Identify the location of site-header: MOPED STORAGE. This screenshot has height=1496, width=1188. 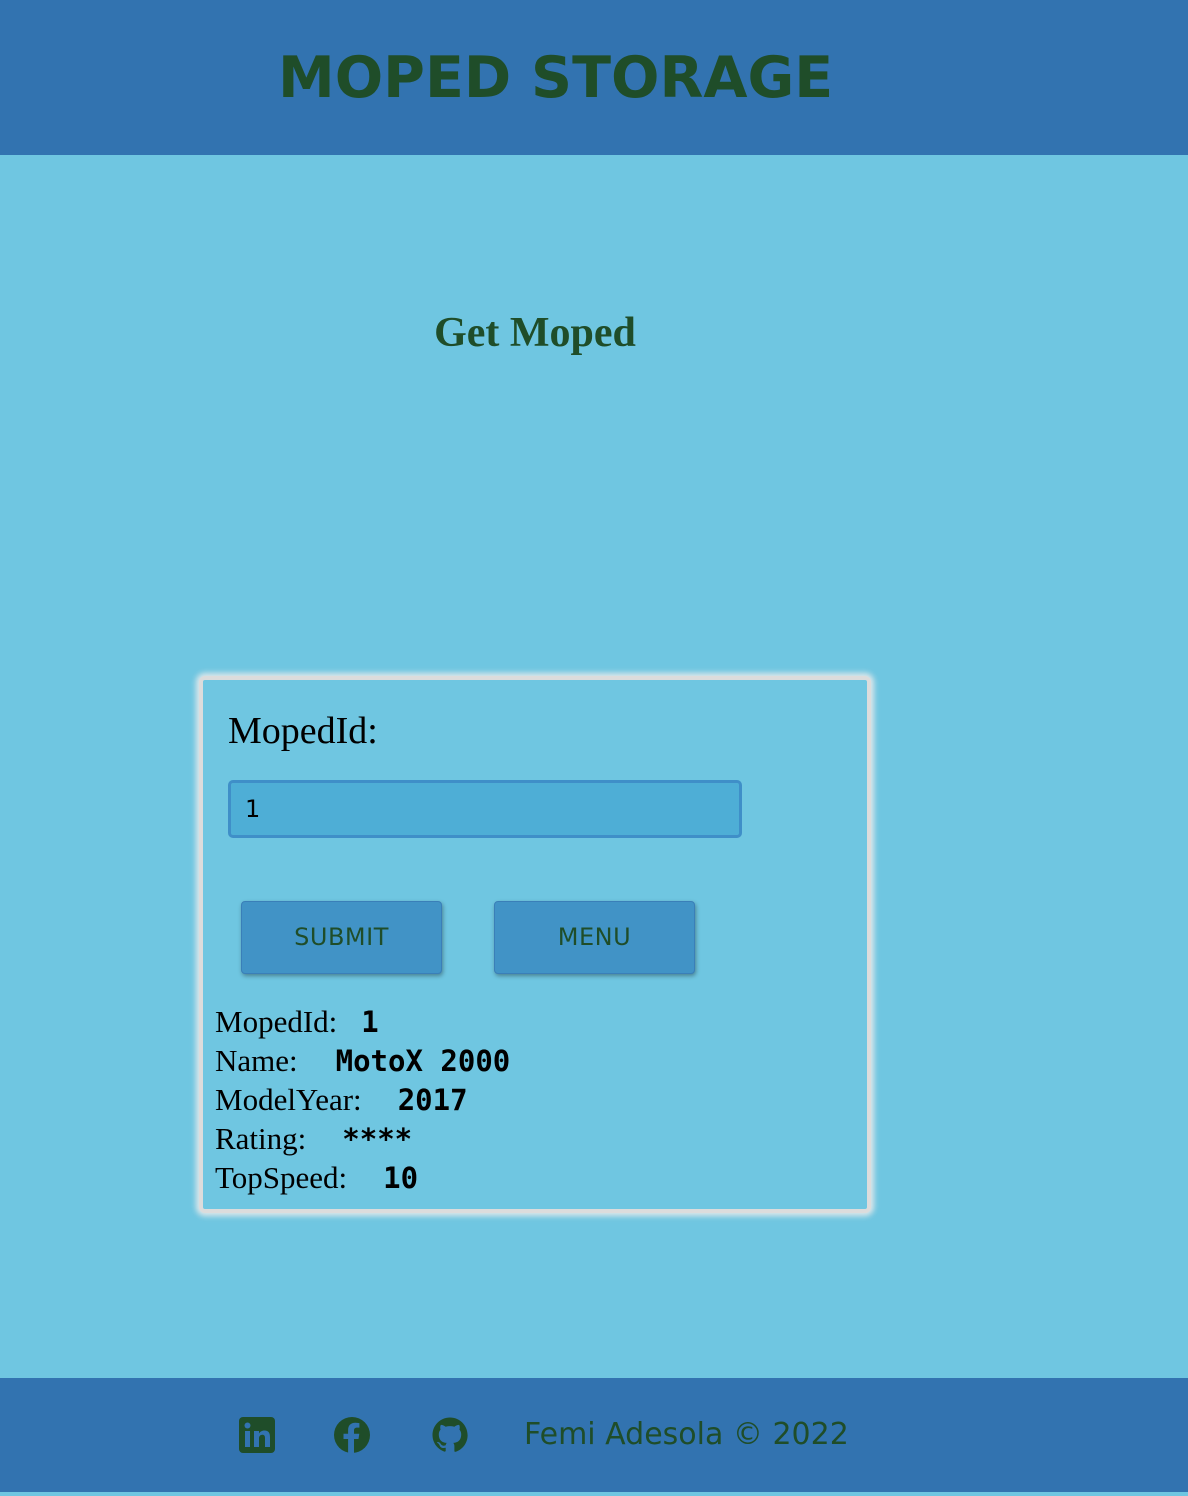
(594, 77).